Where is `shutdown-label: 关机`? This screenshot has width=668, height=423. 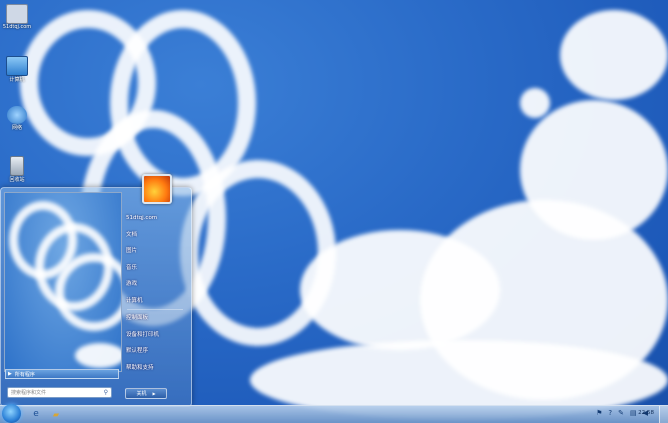
shutdown-label: 关机 is located at coordinates (141, 394).